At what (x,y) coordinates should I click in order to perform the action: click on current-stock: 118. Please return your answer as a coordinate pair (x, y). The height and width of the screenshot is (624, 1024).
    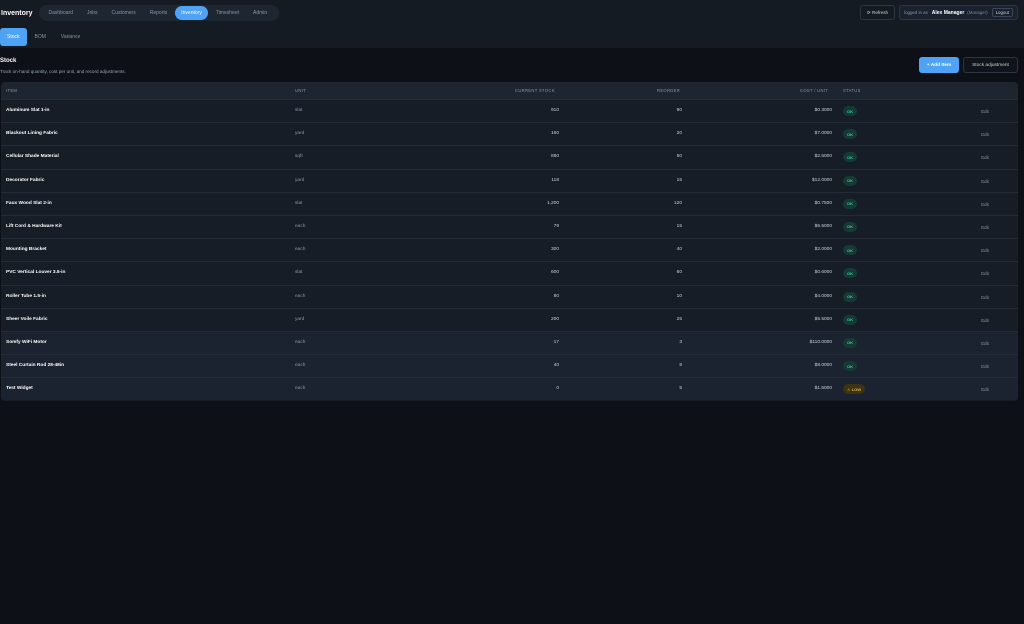
    Looking at the image, I should click on (555, 180).